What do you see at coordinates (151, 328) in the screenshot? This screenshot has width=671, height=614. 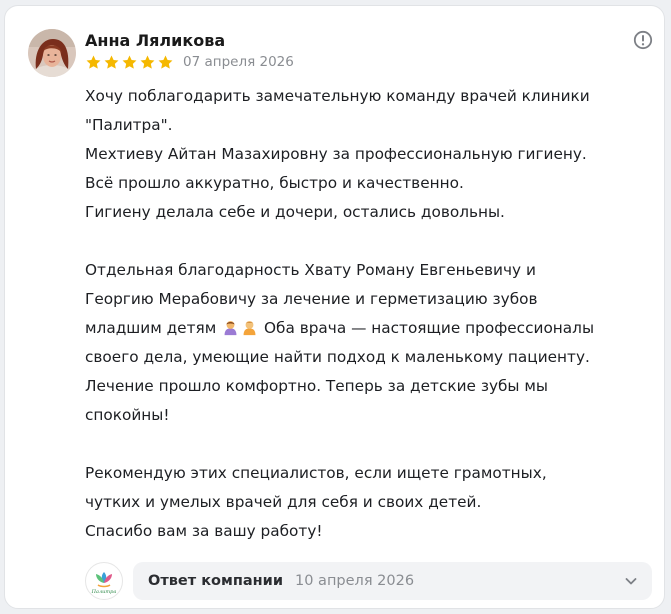 I see `review-line-part: младшим детям` at bounding box center [151, 328].